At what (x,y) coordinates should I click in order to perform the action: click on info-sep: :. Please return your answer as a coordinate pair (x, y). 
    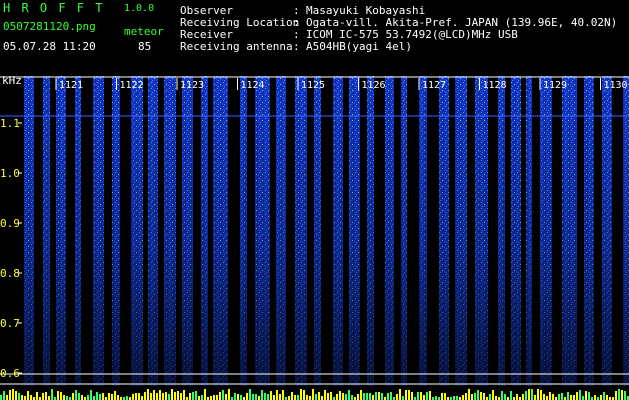
    Looking at the image, I should click on (296, 46).